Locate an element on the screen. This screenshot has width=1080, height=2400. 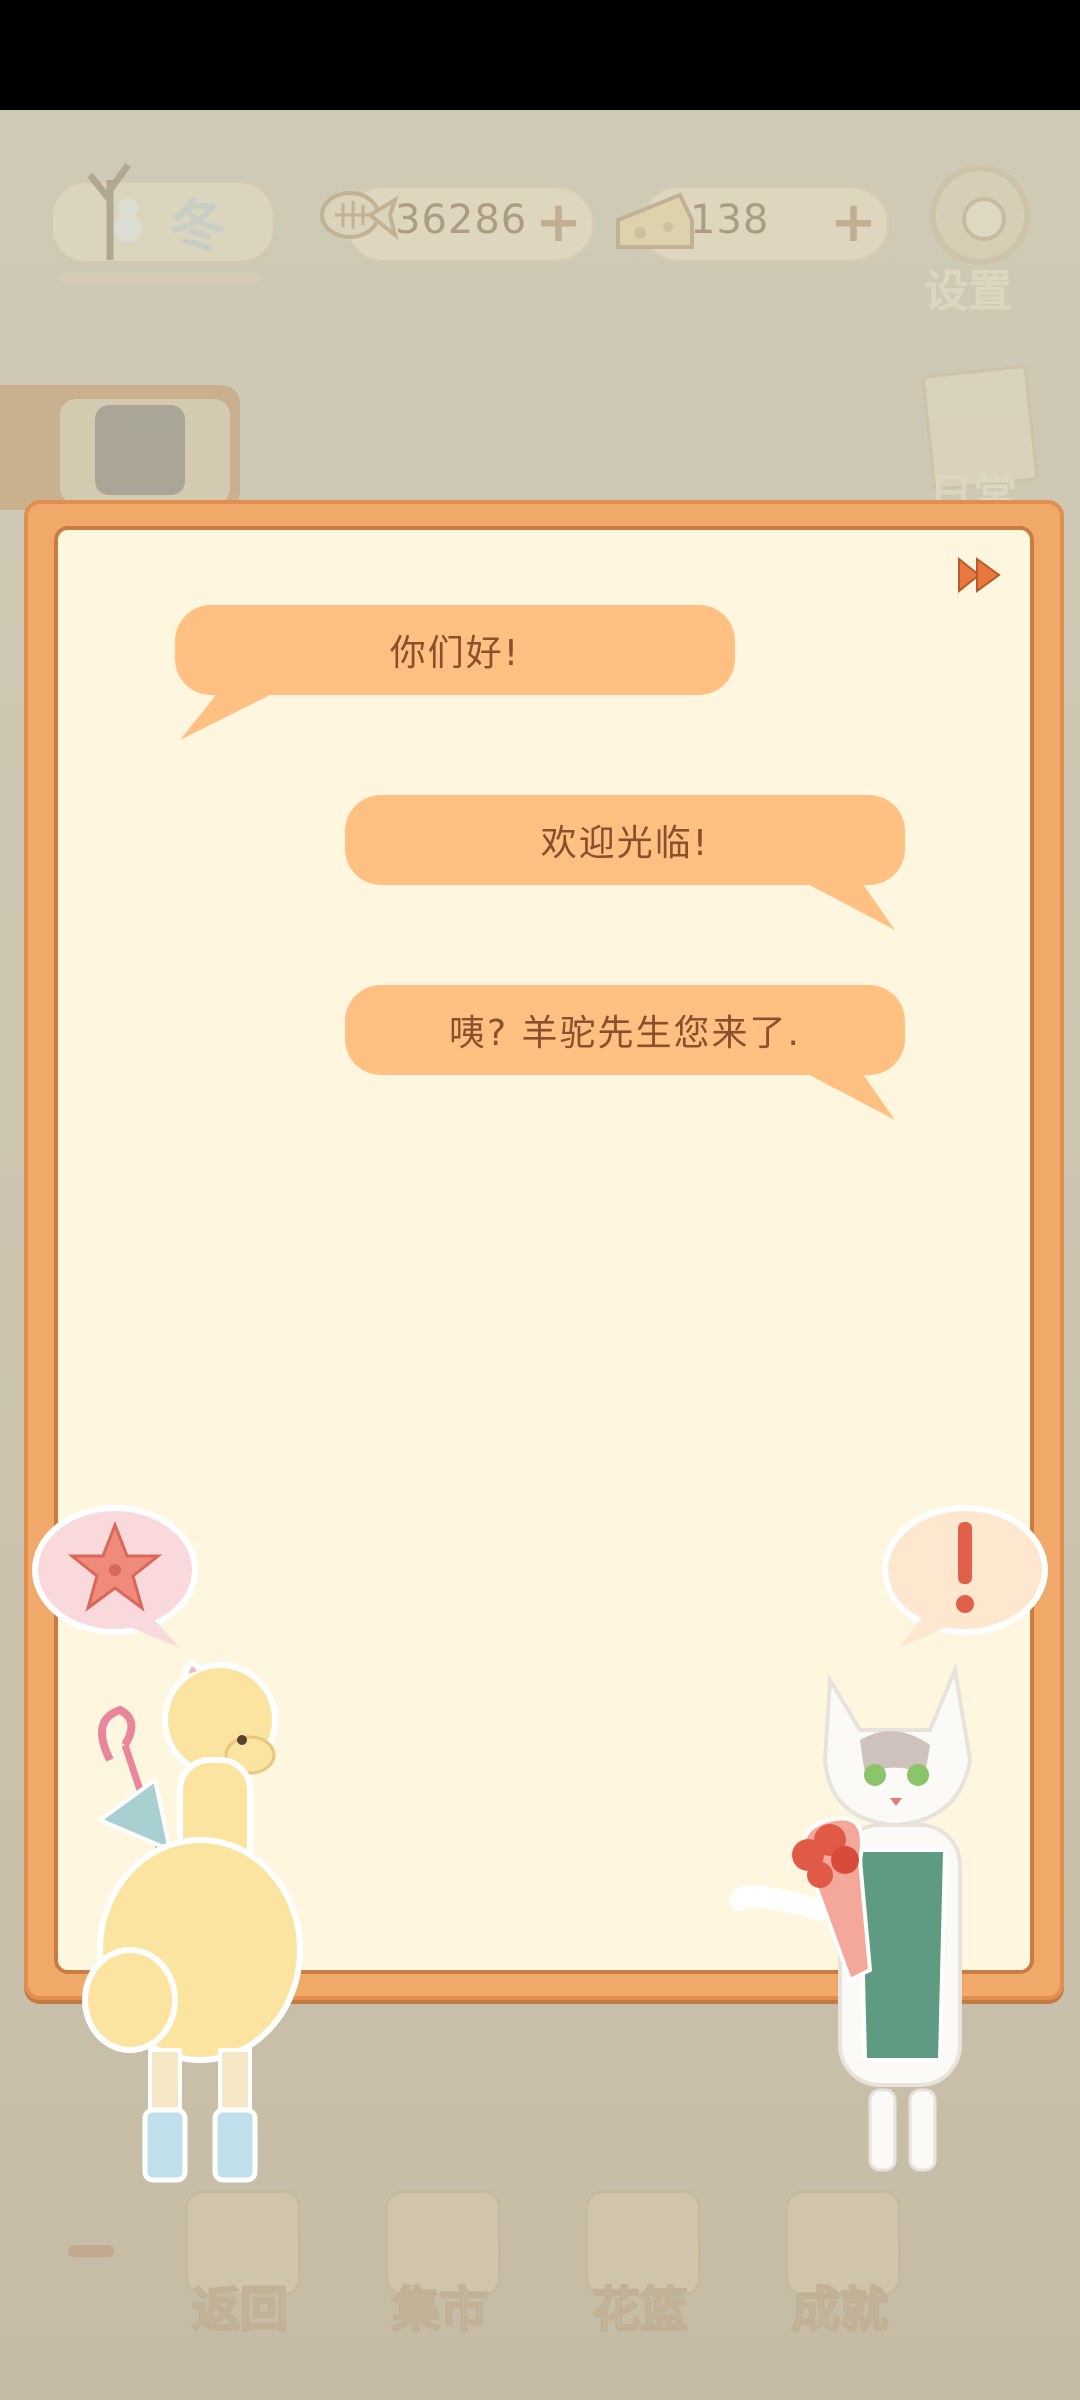
nav-label: 集市 is located at coordinates (440, 2310).